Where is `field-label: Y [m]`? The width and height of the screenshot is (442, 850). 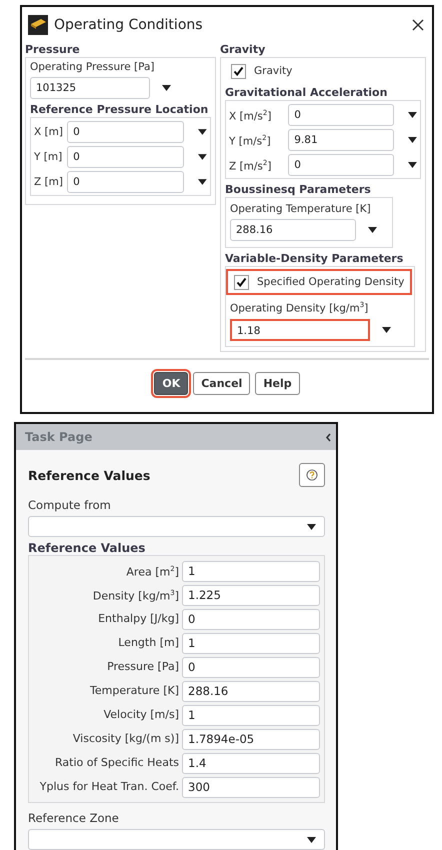
field-label: Y [m] is located at coordinates (49, 157).